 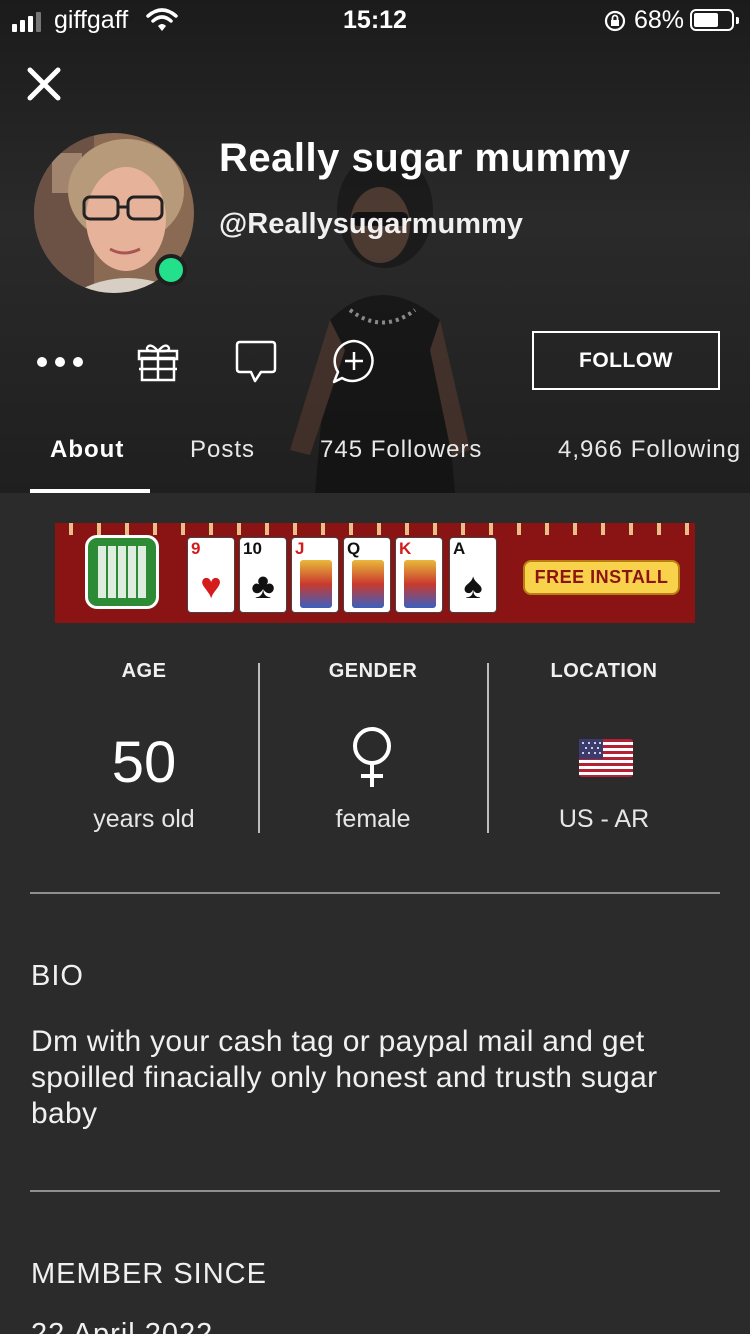 What do you see at coordinates (459, 548) in the screenshot?
I see `card-rank: A` at bounding box center [459, 548].